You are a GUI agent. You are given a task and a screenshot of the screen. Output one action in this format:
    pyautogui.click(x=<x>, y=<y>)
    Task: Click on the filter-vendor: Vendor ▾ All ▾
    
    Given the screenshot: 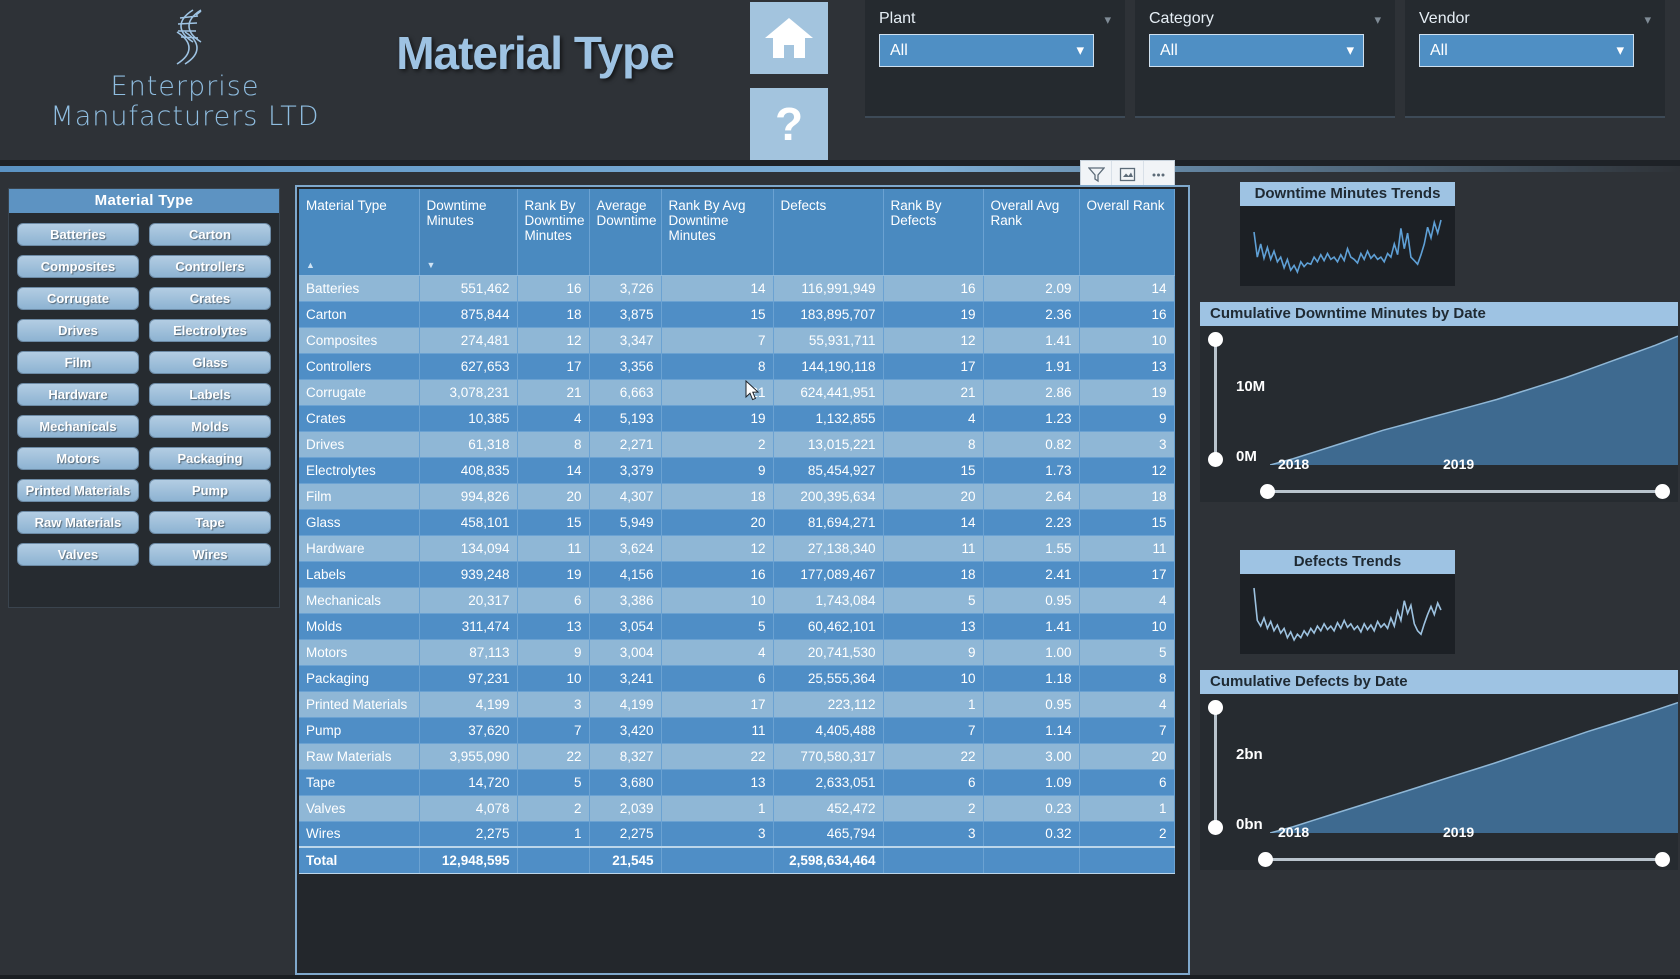 What is the action you would take?
    pyautogui.click(x=1535, y=59)
    